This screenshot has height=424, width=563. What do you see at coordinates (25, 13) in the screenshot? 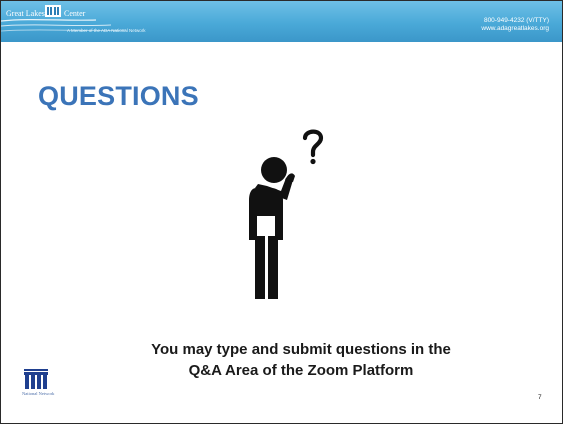
I see `logo-text-left: Great Lakes` at bounding box center [25, 13].